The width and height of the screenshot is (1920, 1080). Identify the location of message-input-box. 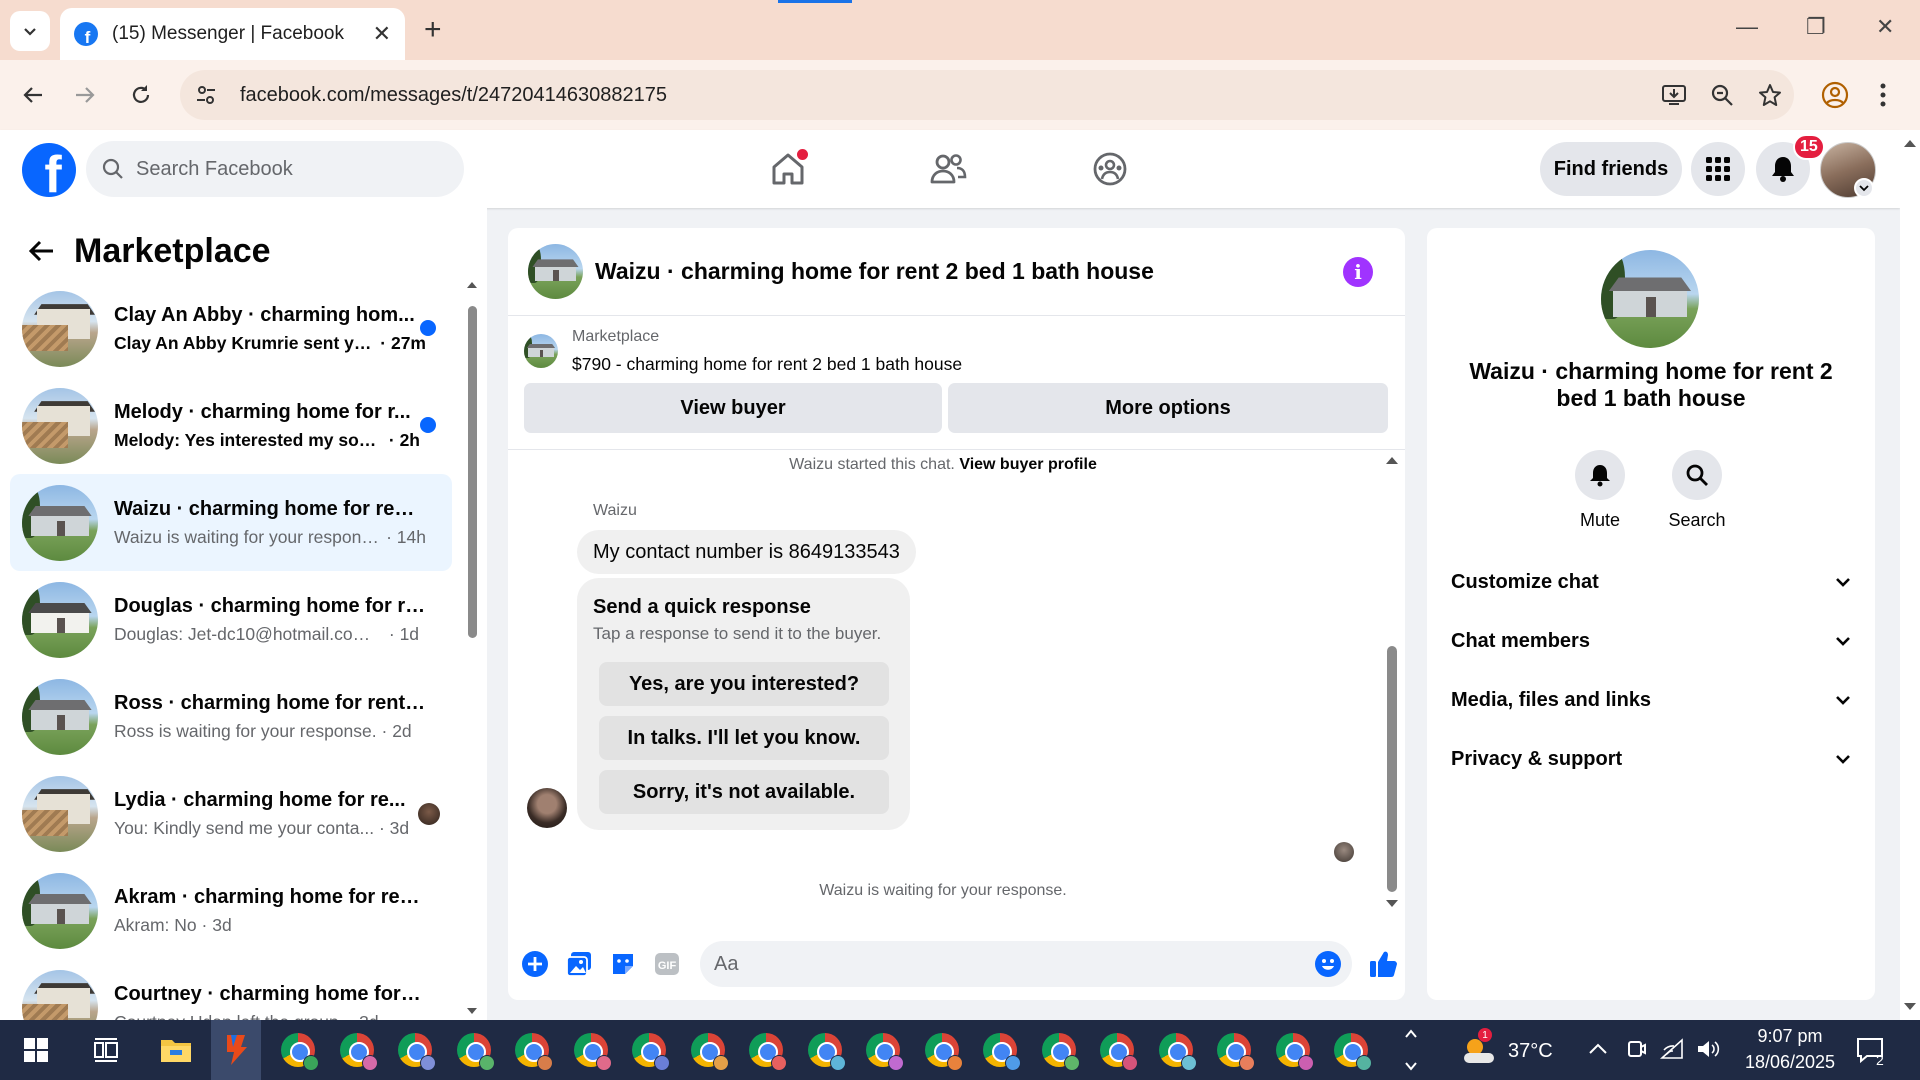
(1026, 964).